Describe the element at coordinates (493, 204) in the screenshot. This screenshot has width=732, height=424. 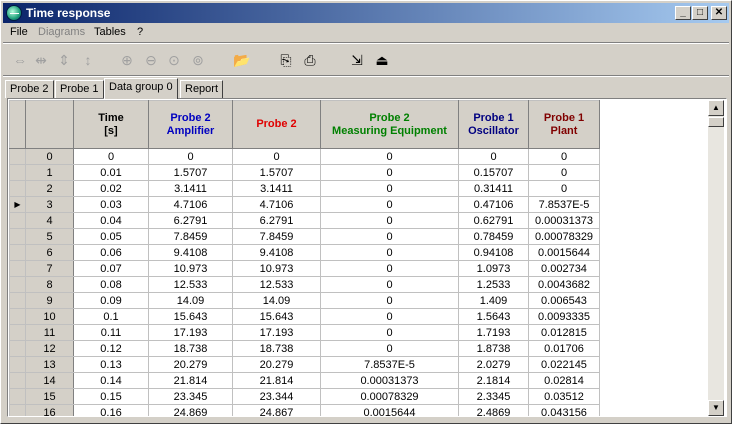
I see `table-cell: 0.47106` at that location.